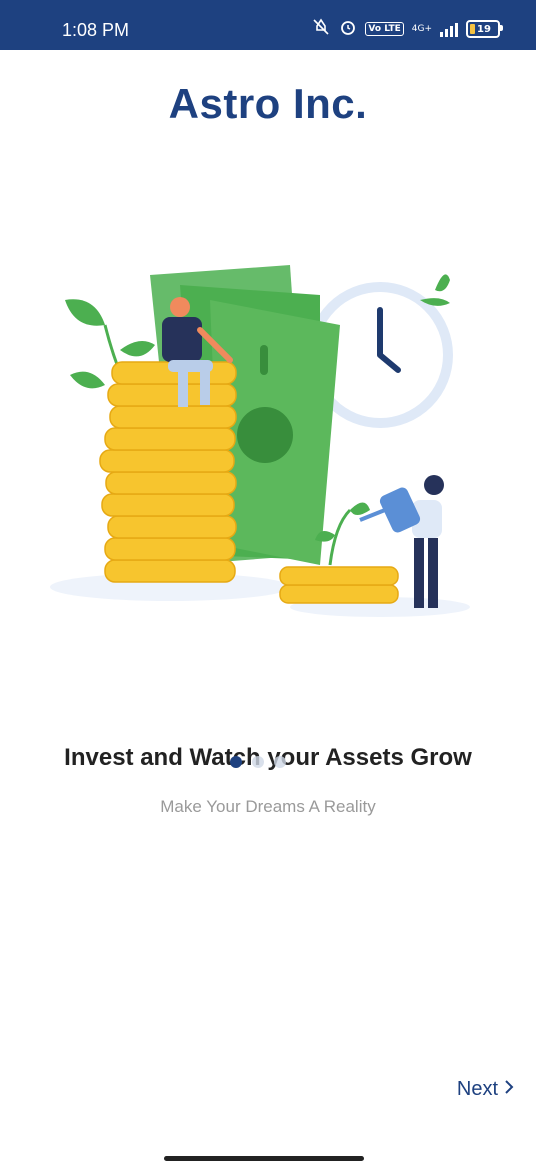 The image size is (536, 1170). I want to click on page-indicator, so click(258, 762).